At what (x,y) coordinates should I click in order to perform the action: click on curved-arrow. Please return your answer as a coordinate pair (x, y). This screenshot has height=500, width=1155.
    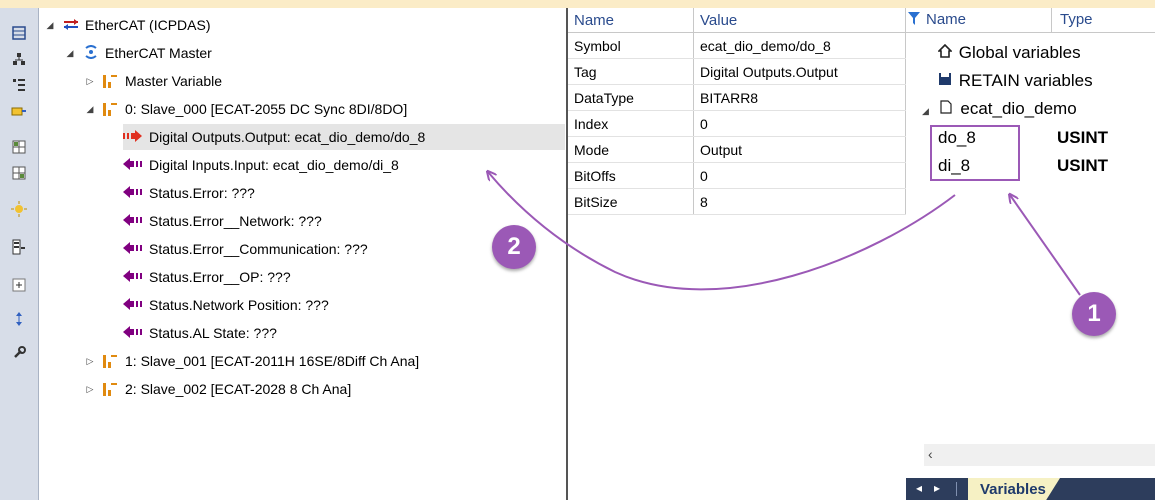
    Looking at the image, I should click on (722, 231).